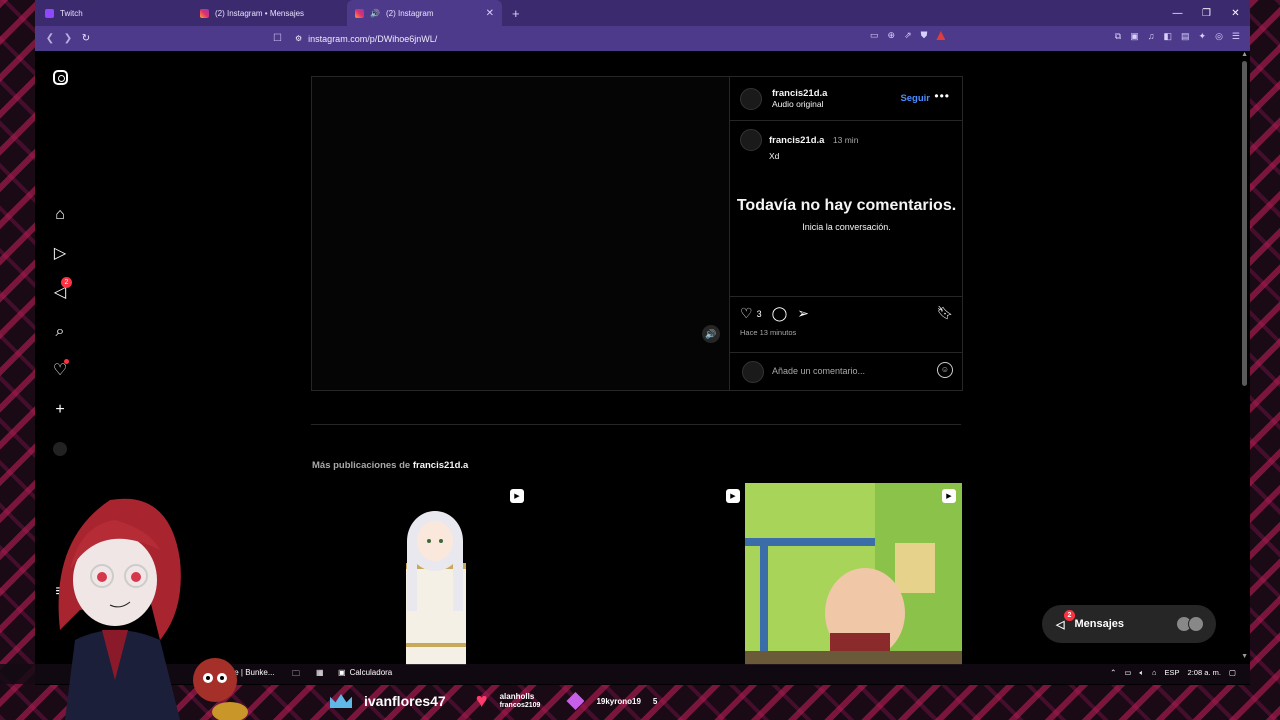  I want to click on folder-icon: 🗀, so click(296, 675).